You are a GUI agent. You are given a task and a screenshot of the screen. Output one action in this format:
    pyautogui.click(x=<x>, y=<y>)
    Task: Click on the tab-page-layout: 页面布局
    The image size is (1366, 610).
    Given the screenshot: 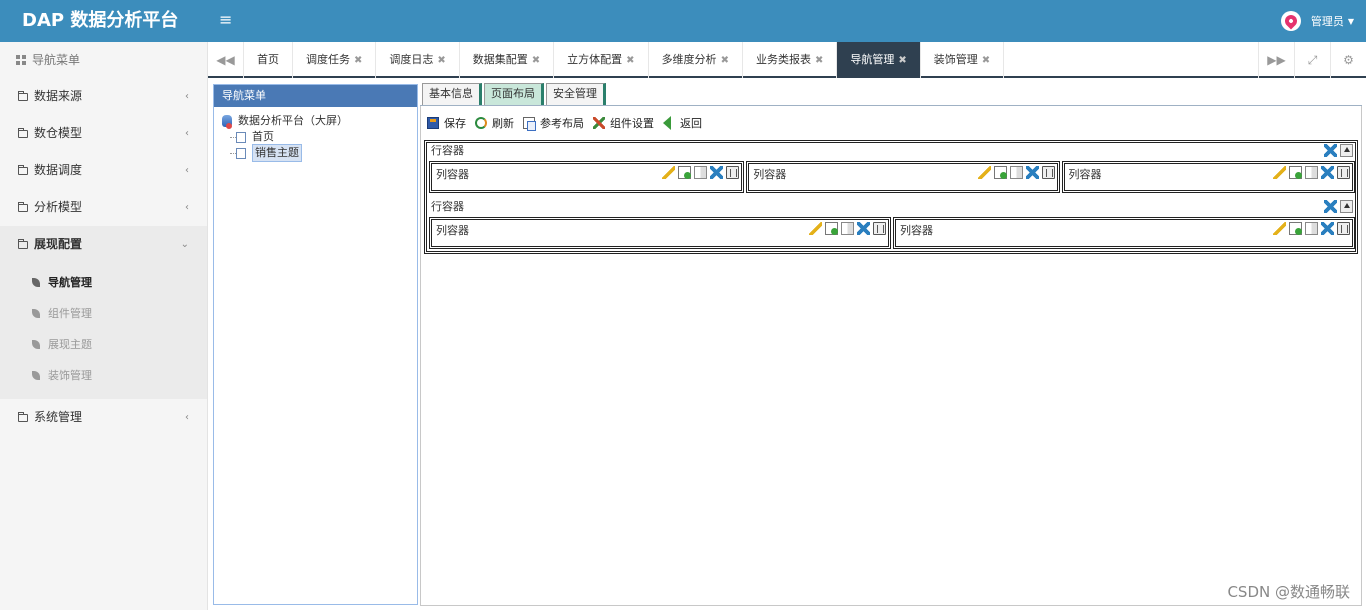 What is the action you would take?
    pyautogui.click(x=514, y=94)
    